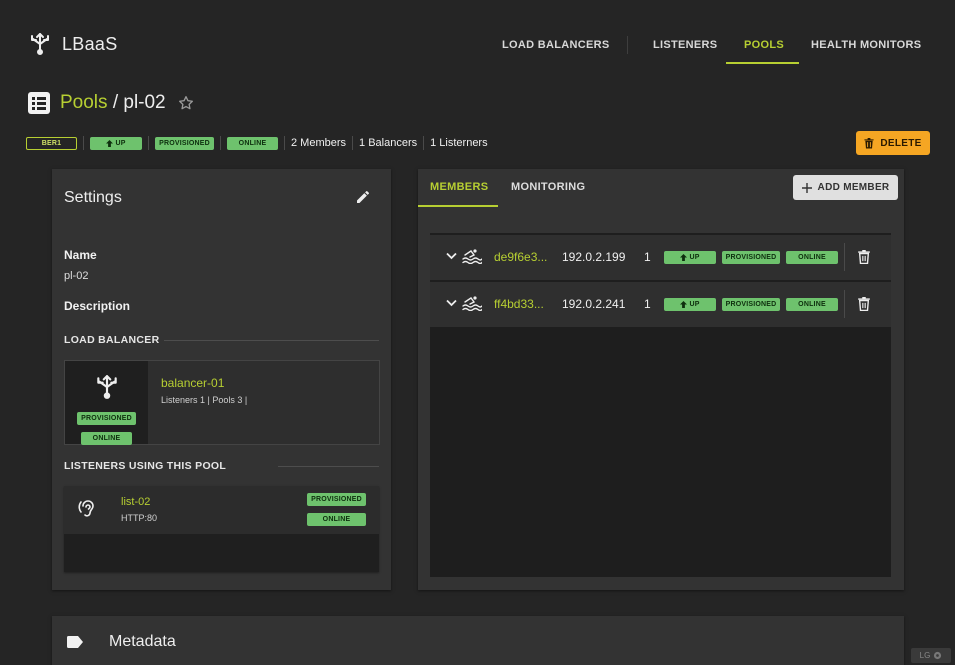  Describe the element at coordinates (388, 143) in the screenshot. I see `balancers-count: 1 Balancers` at that location.